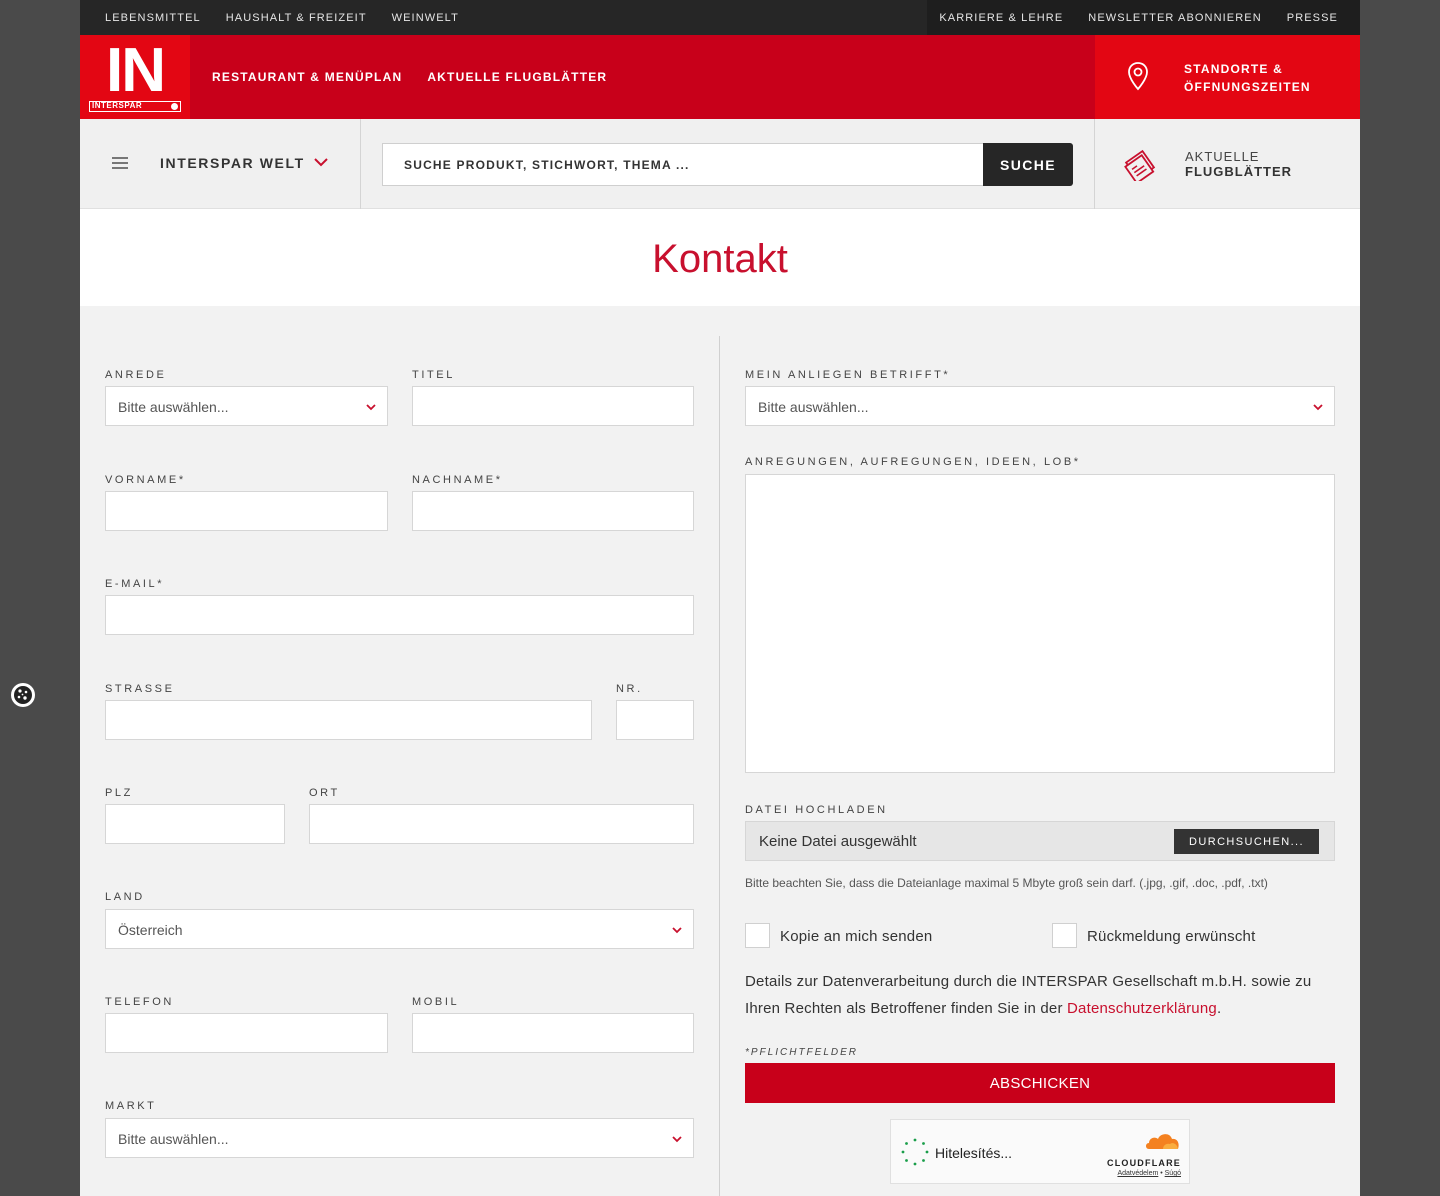  I want to click on logo-subtext-box: INTERSPAR, so click(135, 106).